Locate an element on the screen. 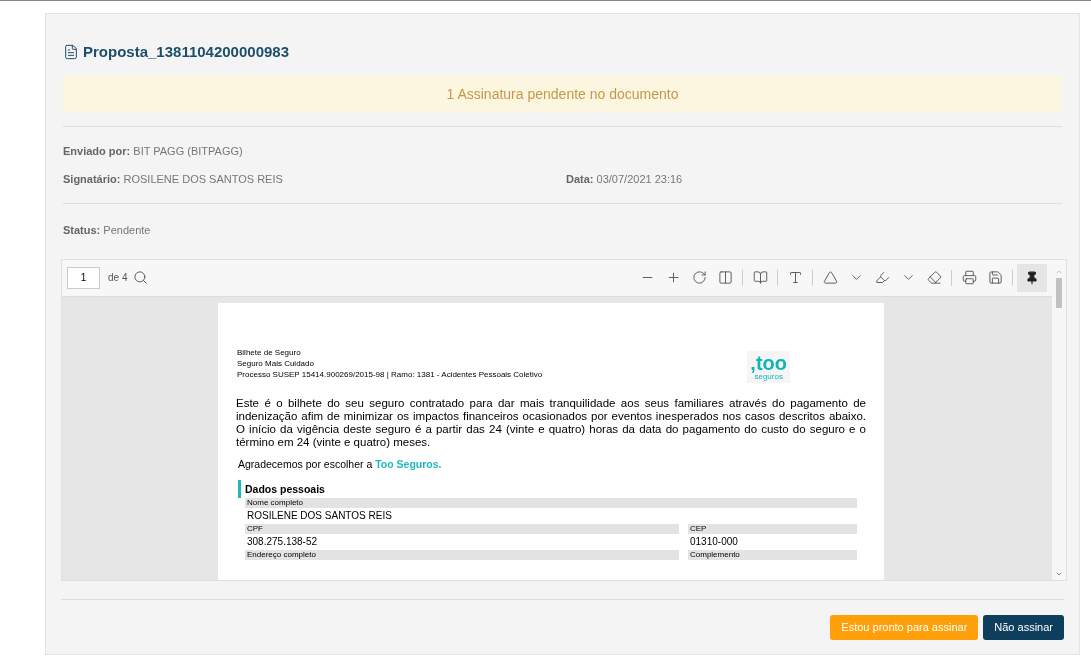  field-label: CEP is located at coordinates (772, 529).